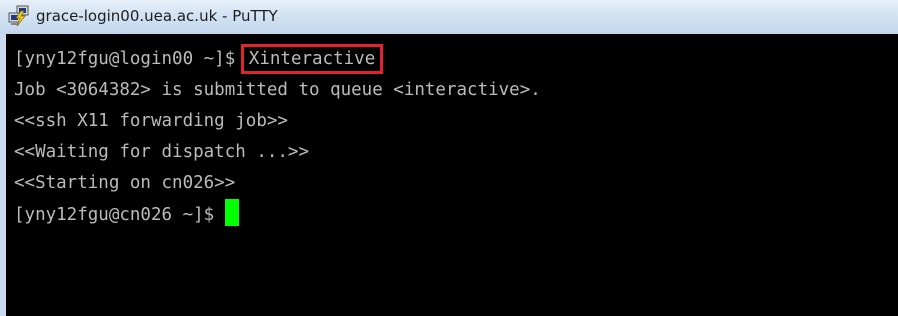  I want to click on terminal-line: [yny12fgu@login00 ~]$ Xinteractive, so click(456, 59).